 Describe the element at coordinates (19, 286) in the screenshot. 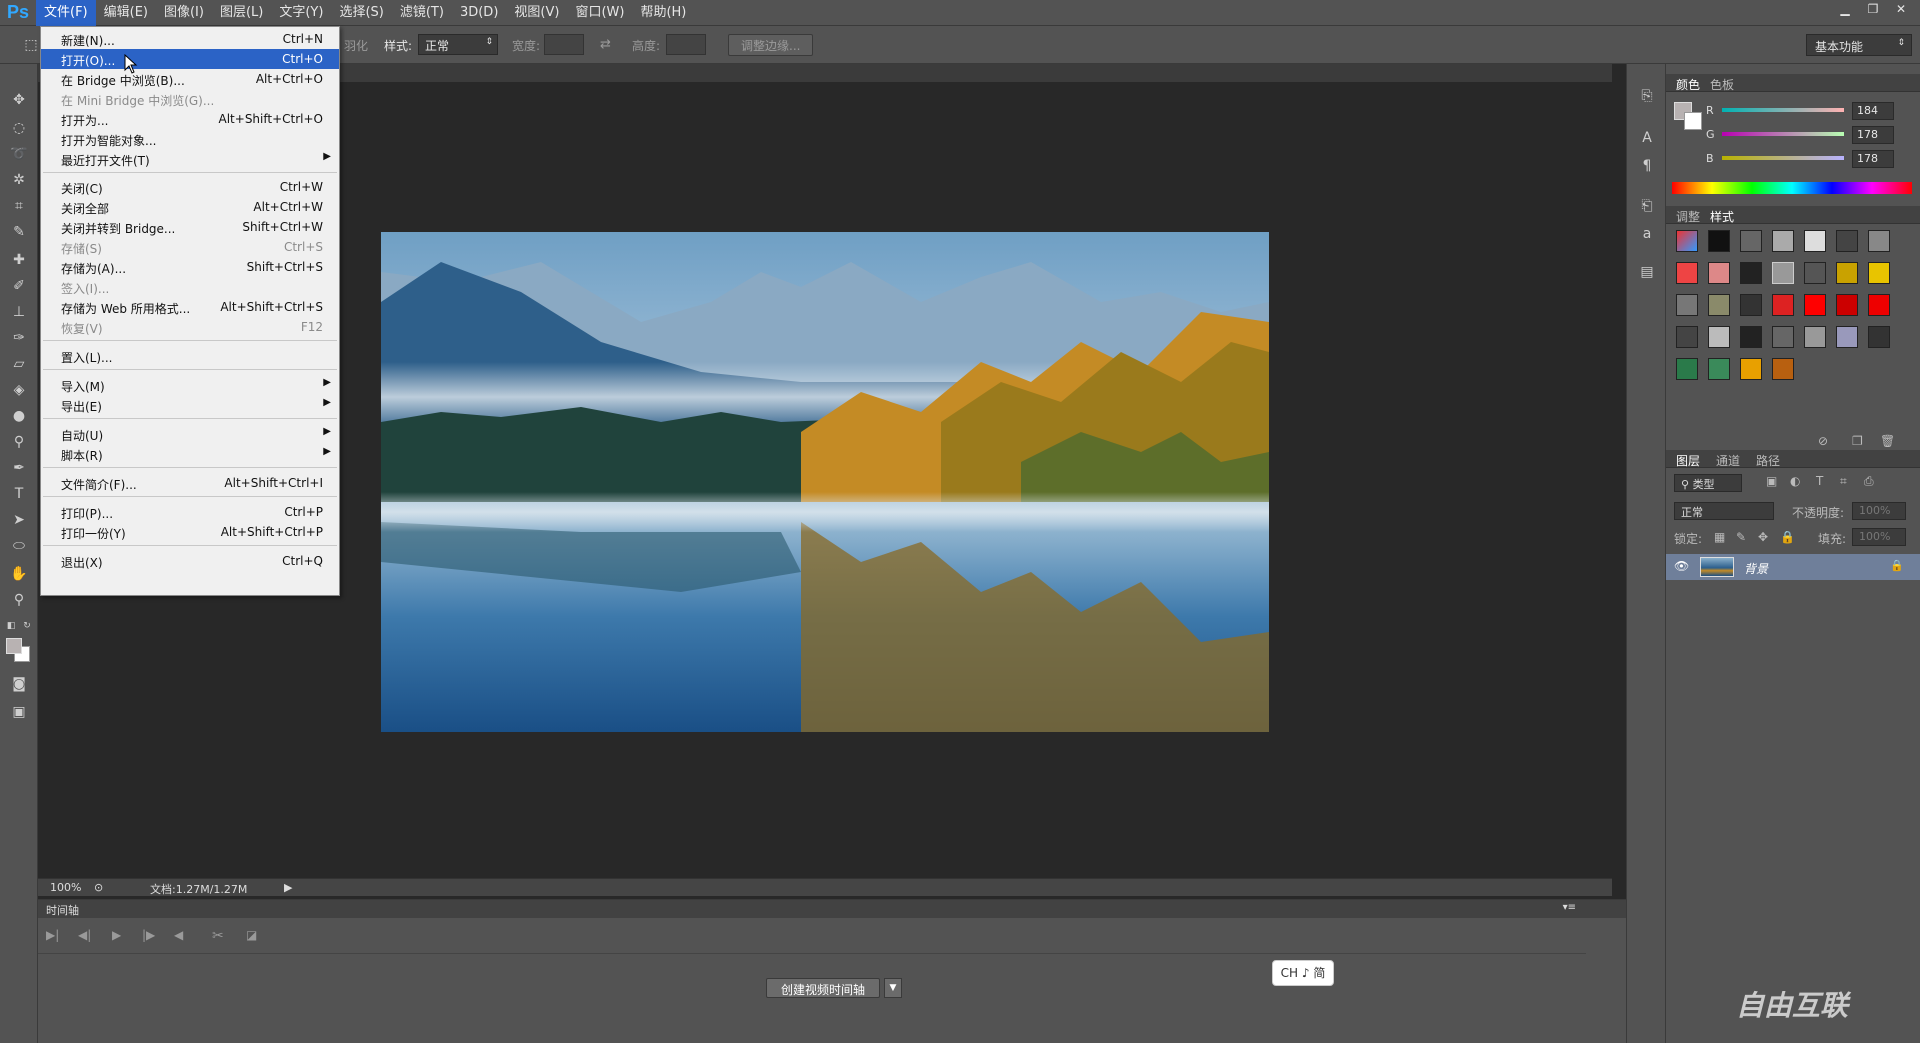

I see `brush-tool-icon: ✐` at that location.